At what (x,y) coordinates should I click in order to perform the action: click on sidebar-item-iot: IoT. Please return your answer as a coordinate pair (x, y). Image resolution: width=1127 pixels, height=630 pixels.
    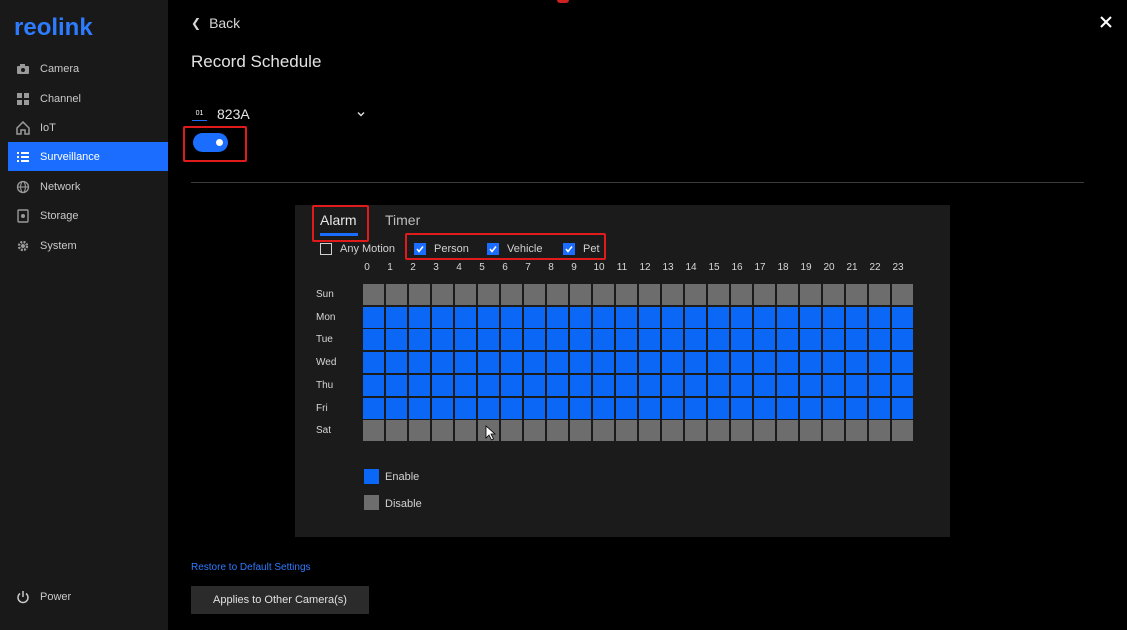
    Looking at the image, I should click on (88, 127).